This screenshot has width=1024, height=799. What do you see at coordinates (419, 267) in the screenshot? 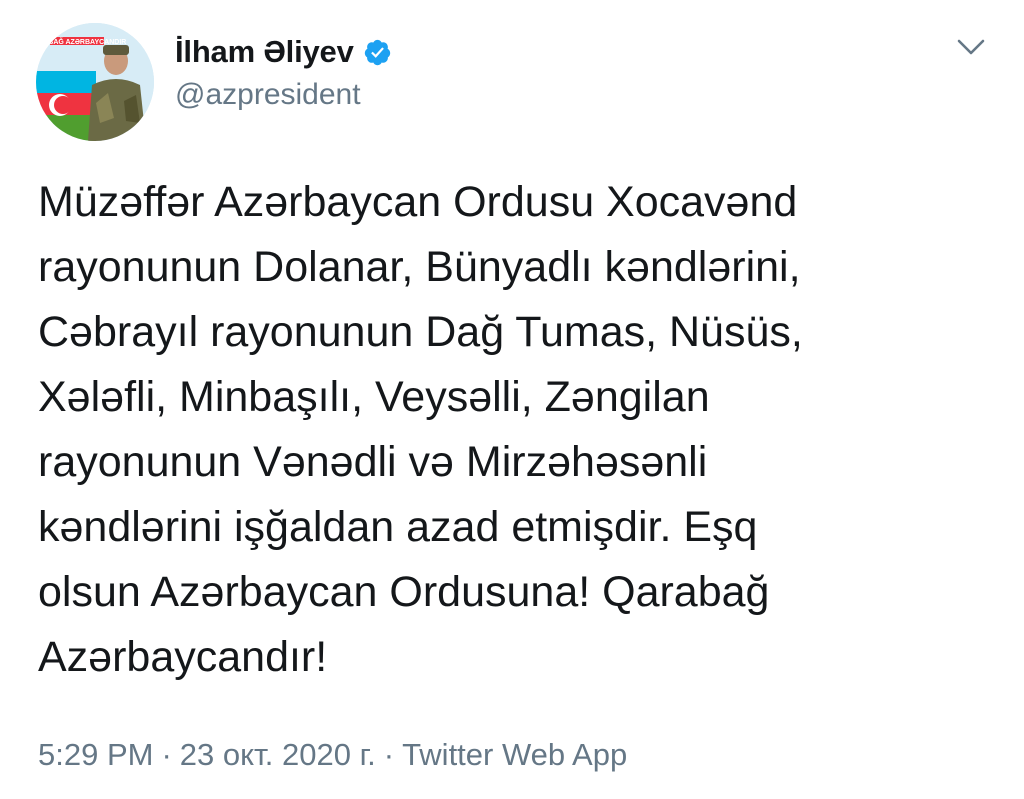
I see `tweet-text-line: rayonunun Dolanar, Bünyadlı kəndlərini,` at bounding box center [419, 267].